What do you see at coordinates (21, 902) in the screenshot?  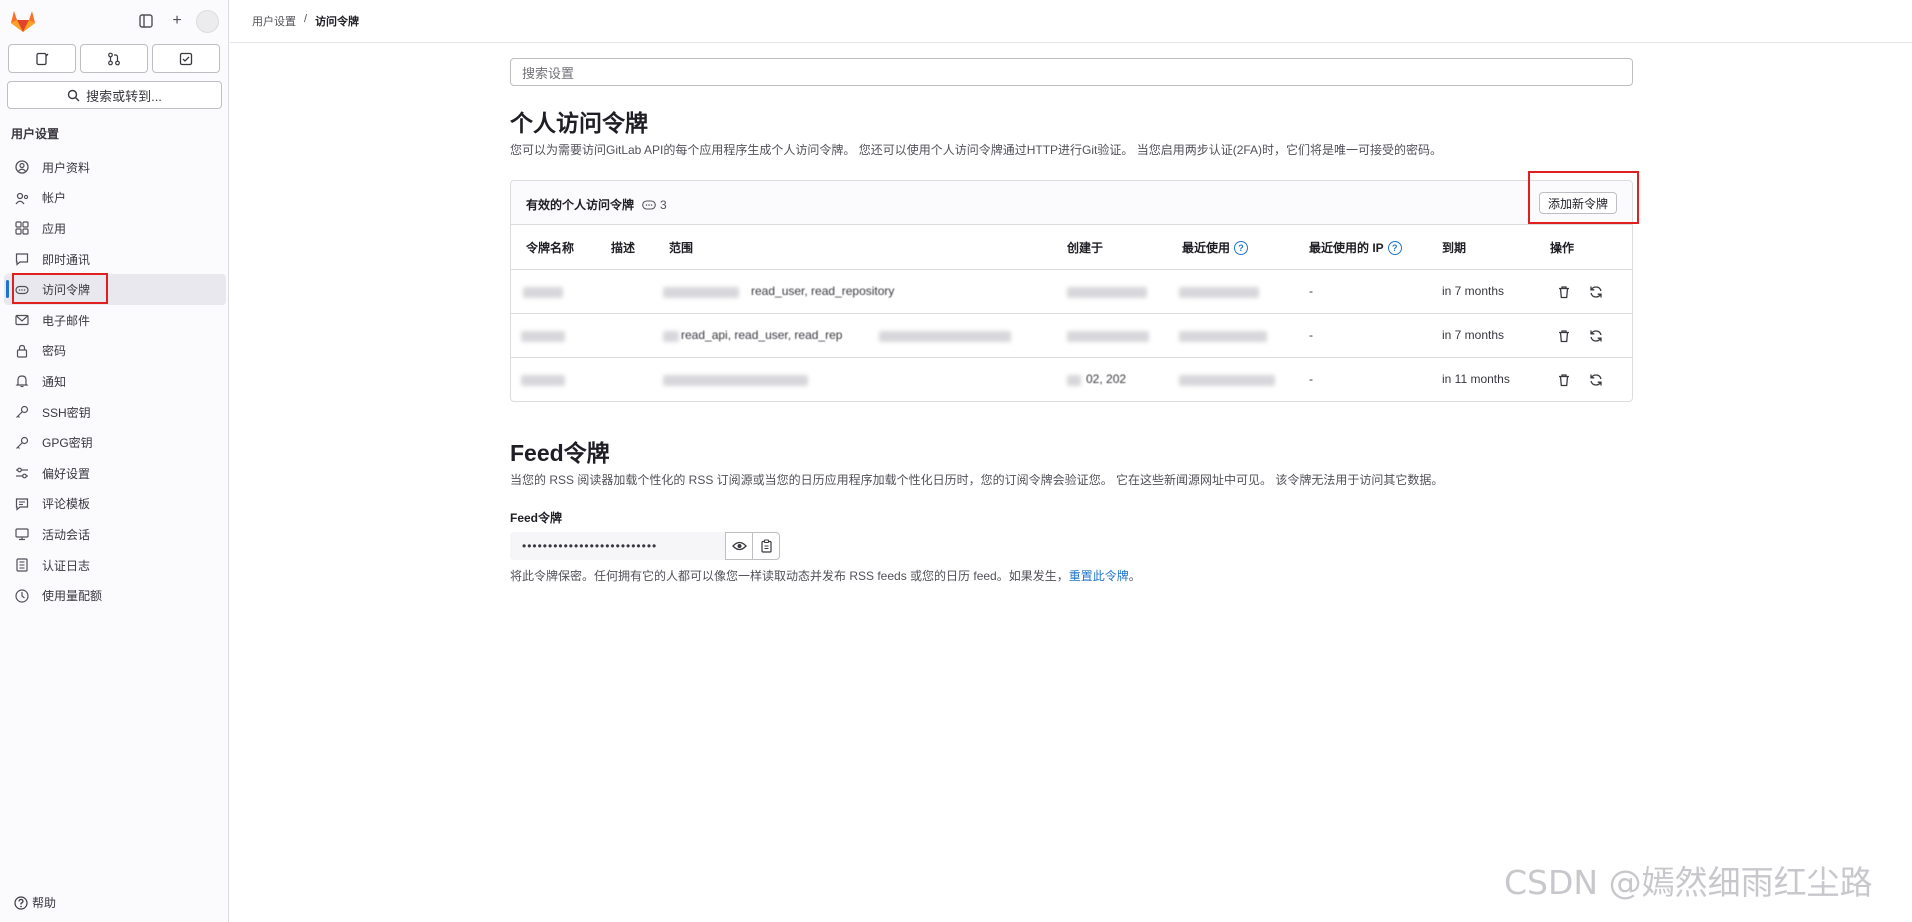 I see `help-icon` at bounding box center [21, 902].